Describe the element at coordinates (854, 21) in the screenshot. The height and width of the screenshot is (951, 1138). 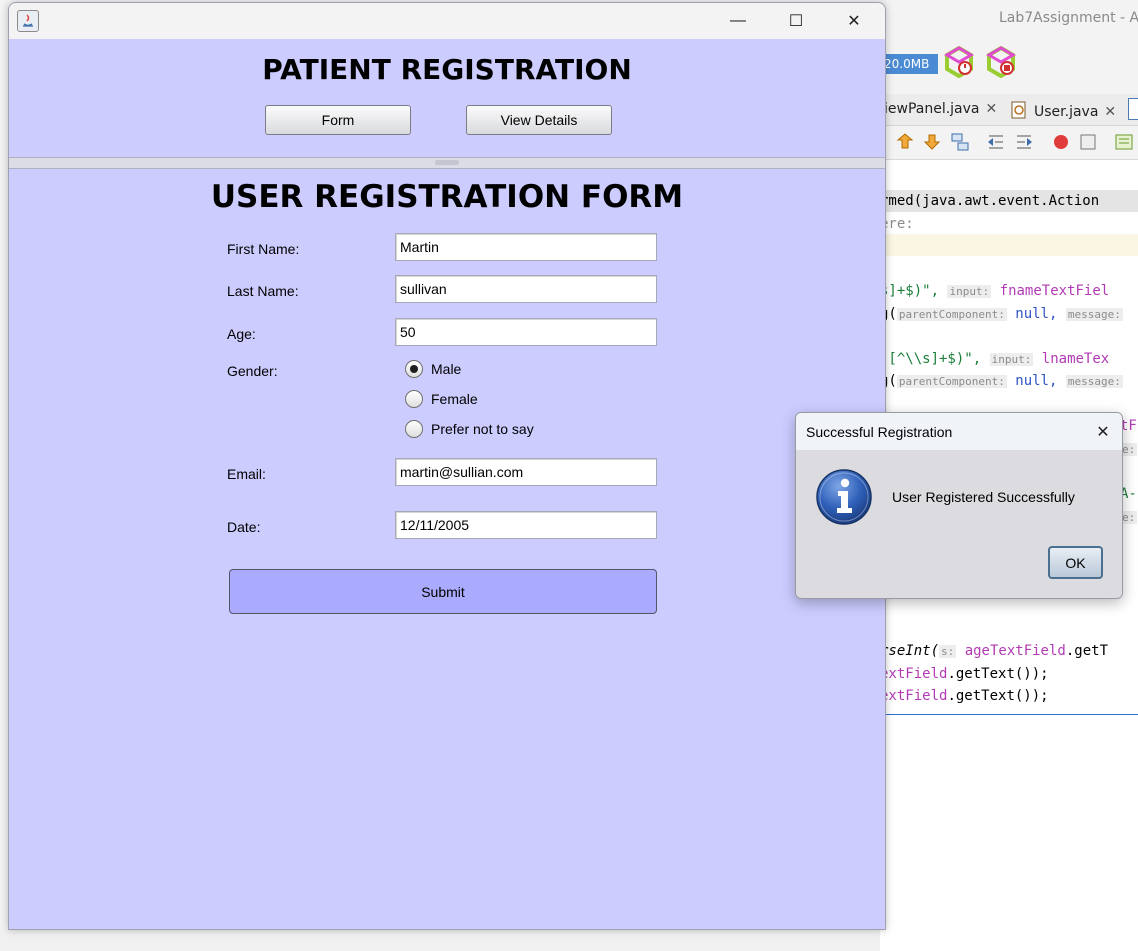
I see `window-close-button: ✕` at that location.